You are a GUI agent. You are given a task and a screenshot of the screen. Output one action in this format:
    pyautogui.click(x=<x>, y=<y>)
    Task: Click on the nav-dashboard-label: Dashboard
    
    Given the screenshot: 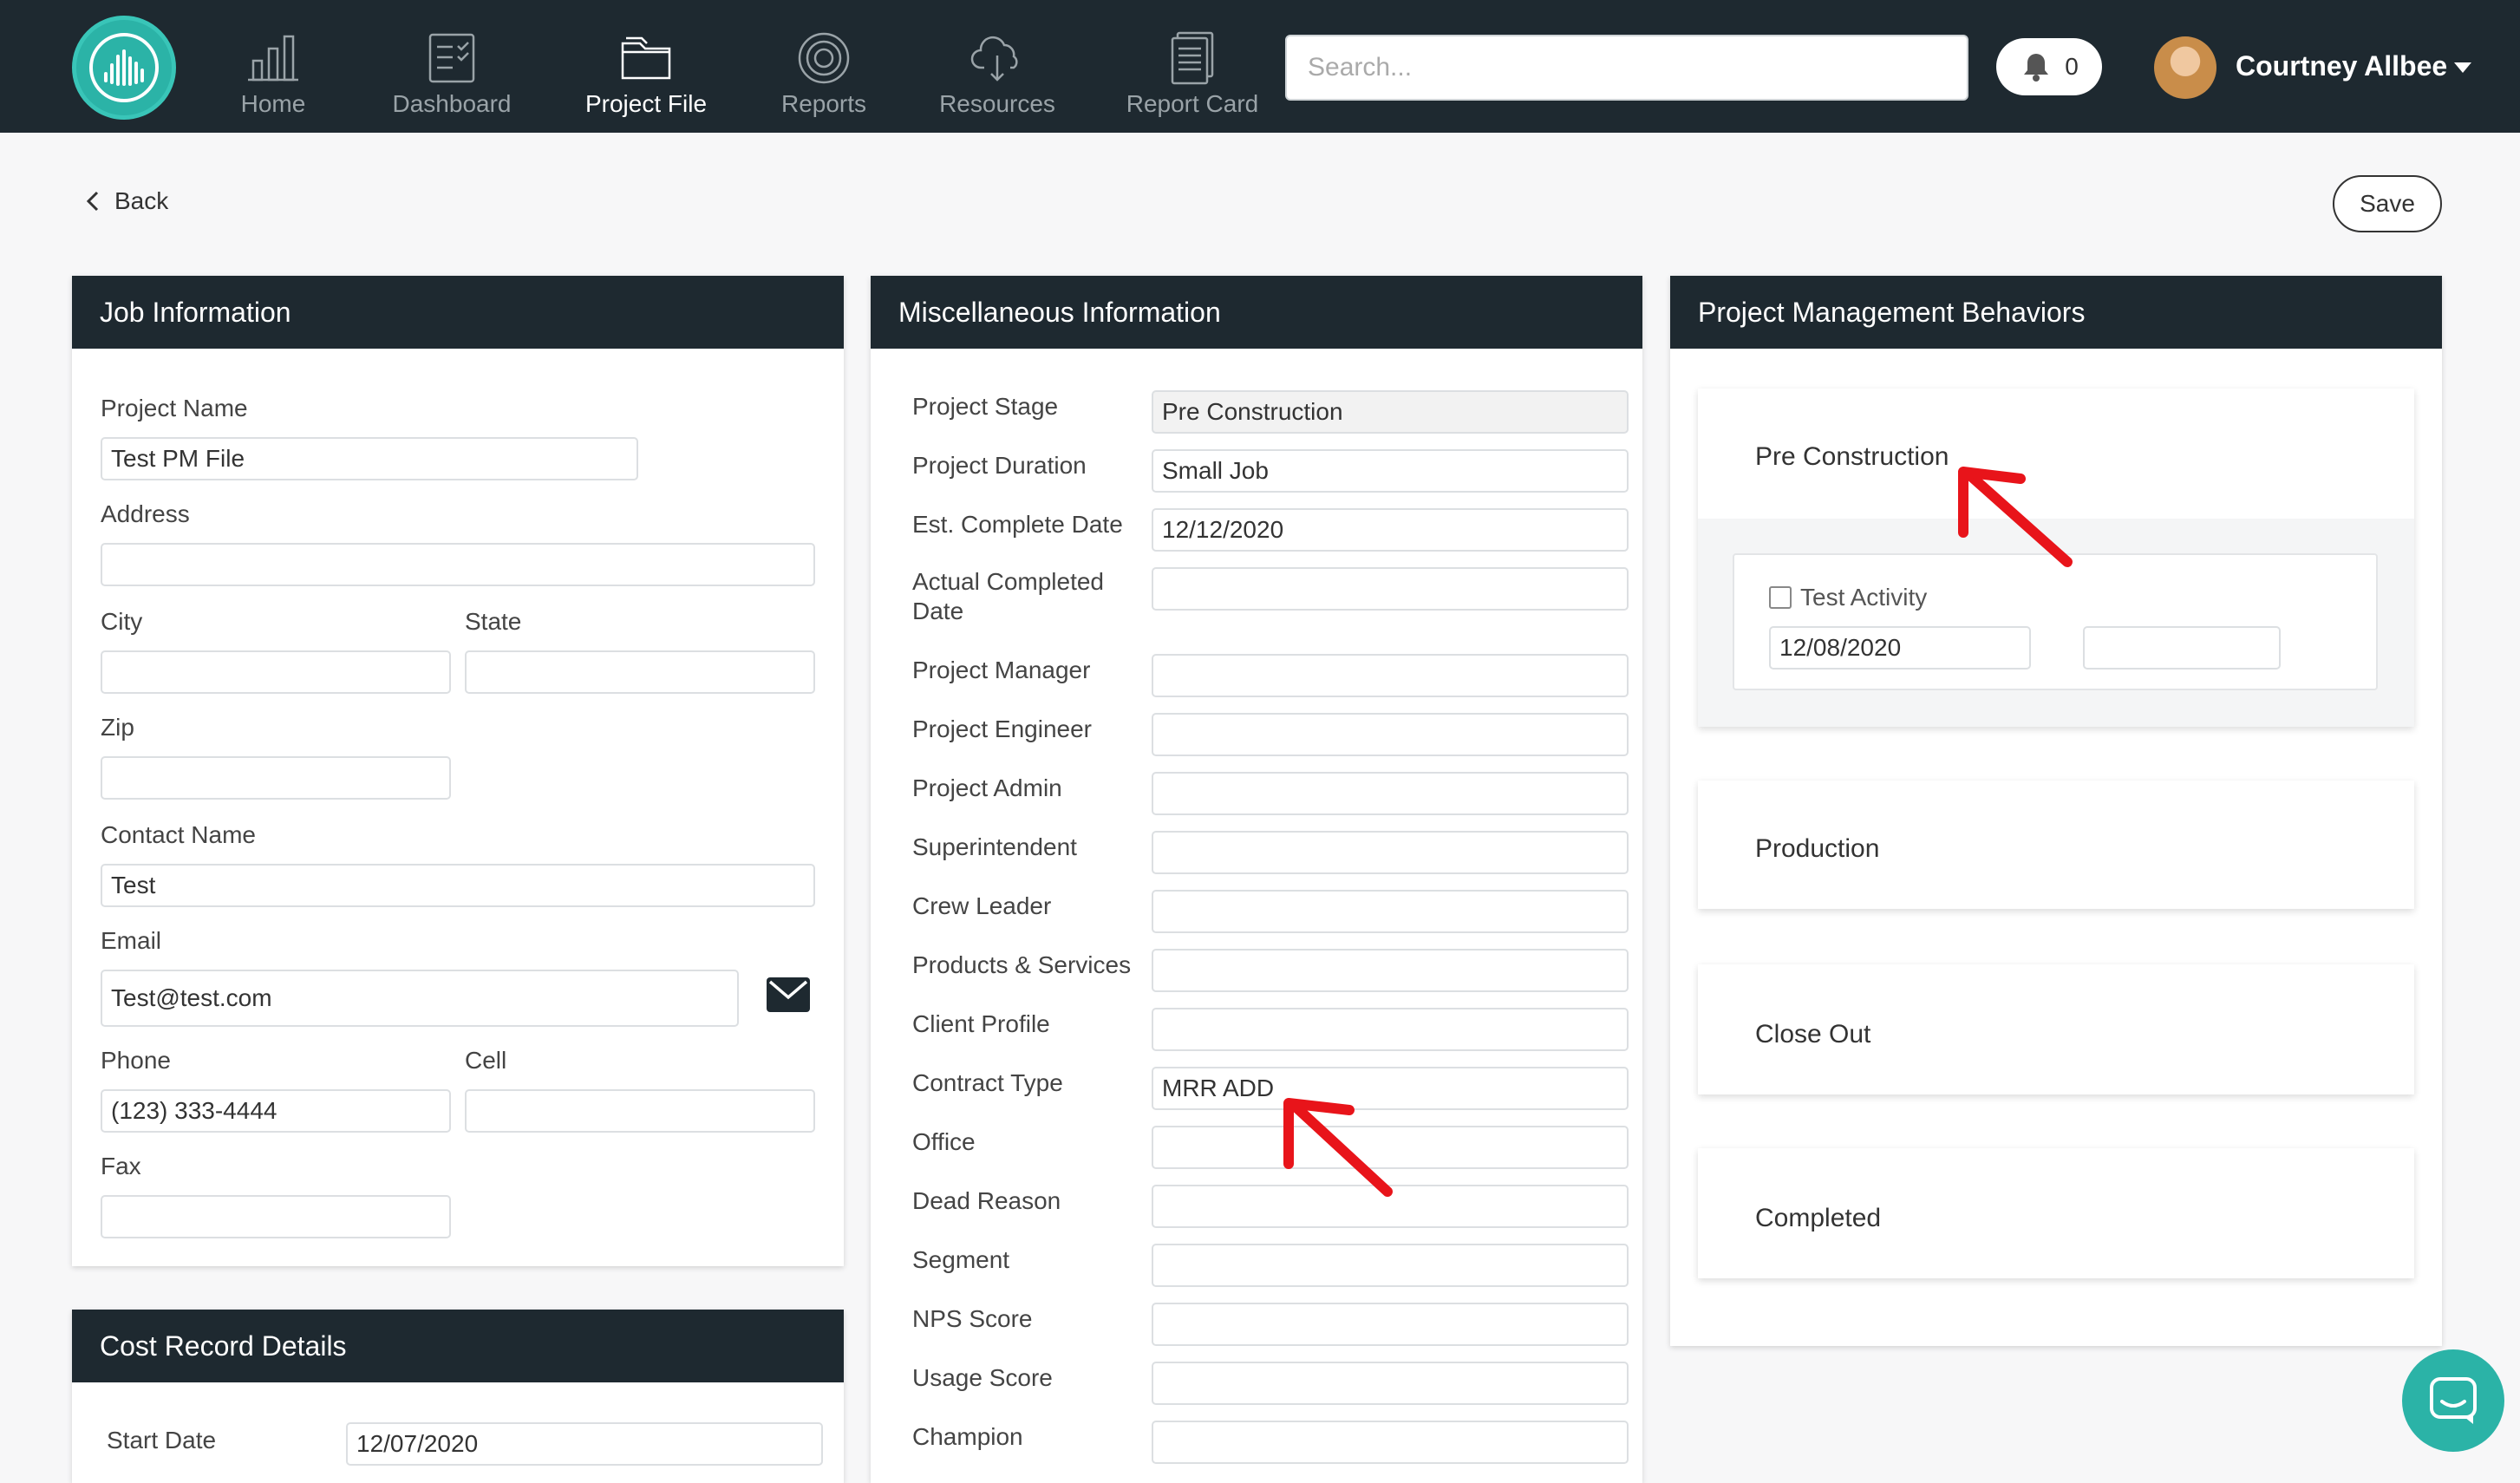 What is the action you would take?
    pyautogui.click(x=452, y=103)
    